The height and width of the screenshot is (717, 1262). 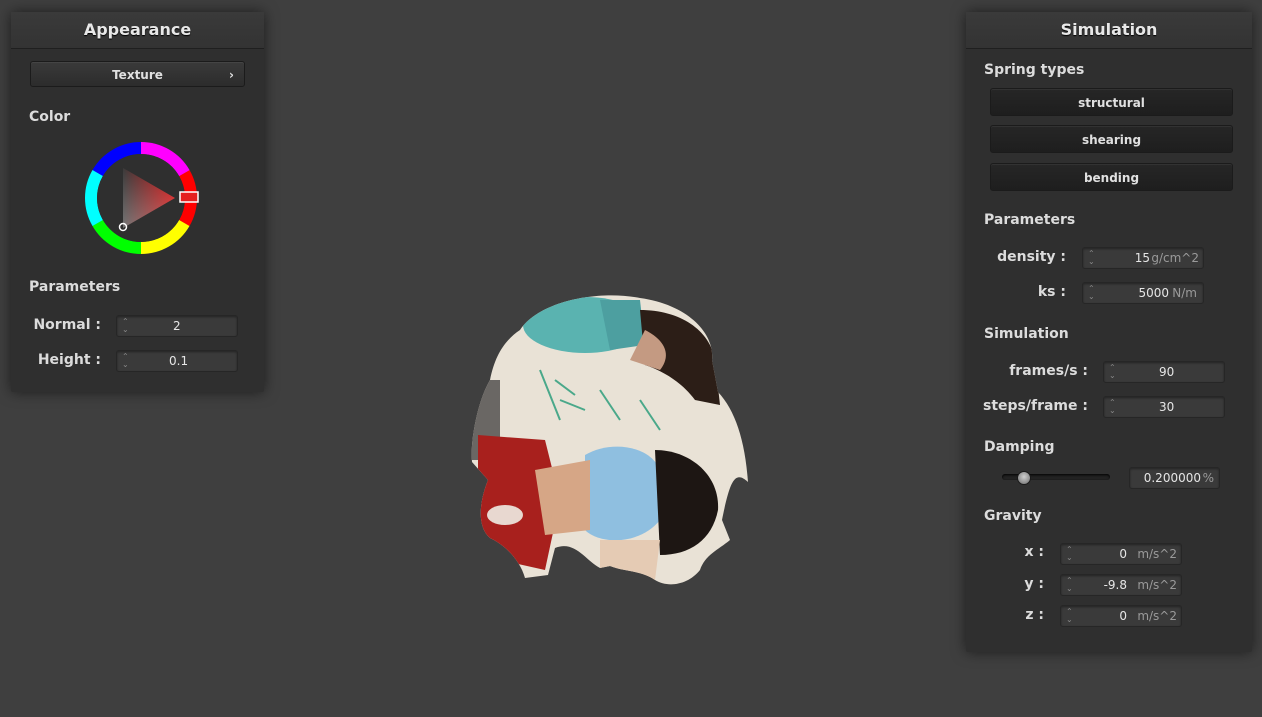 What do you see at coordinates (1121, 616) in the screenshot?
I see `gravity-z-input: ⌃ ⌄ 0 m/s^2` at bounding box center [1121, 616].